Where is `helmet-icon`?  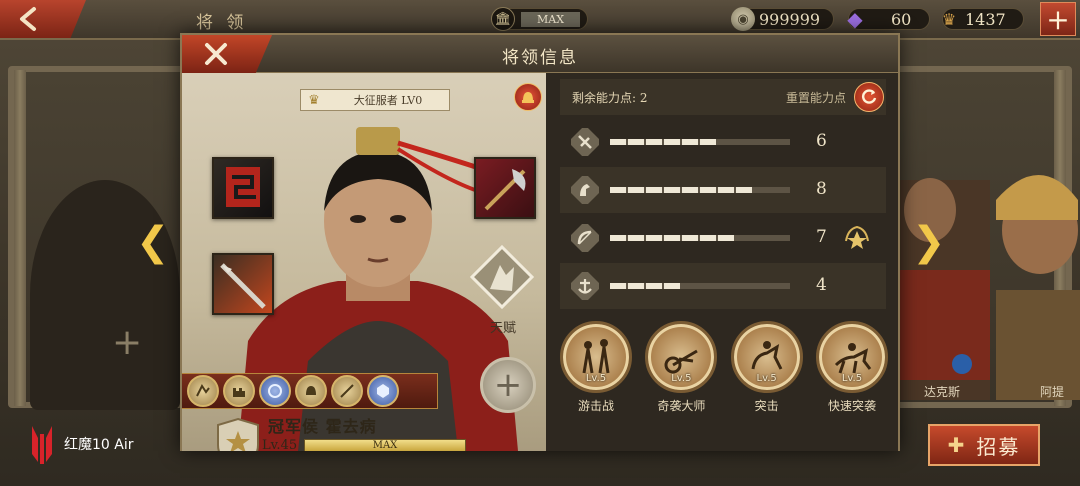 helmet-icon is located at coordinates (528, 97).